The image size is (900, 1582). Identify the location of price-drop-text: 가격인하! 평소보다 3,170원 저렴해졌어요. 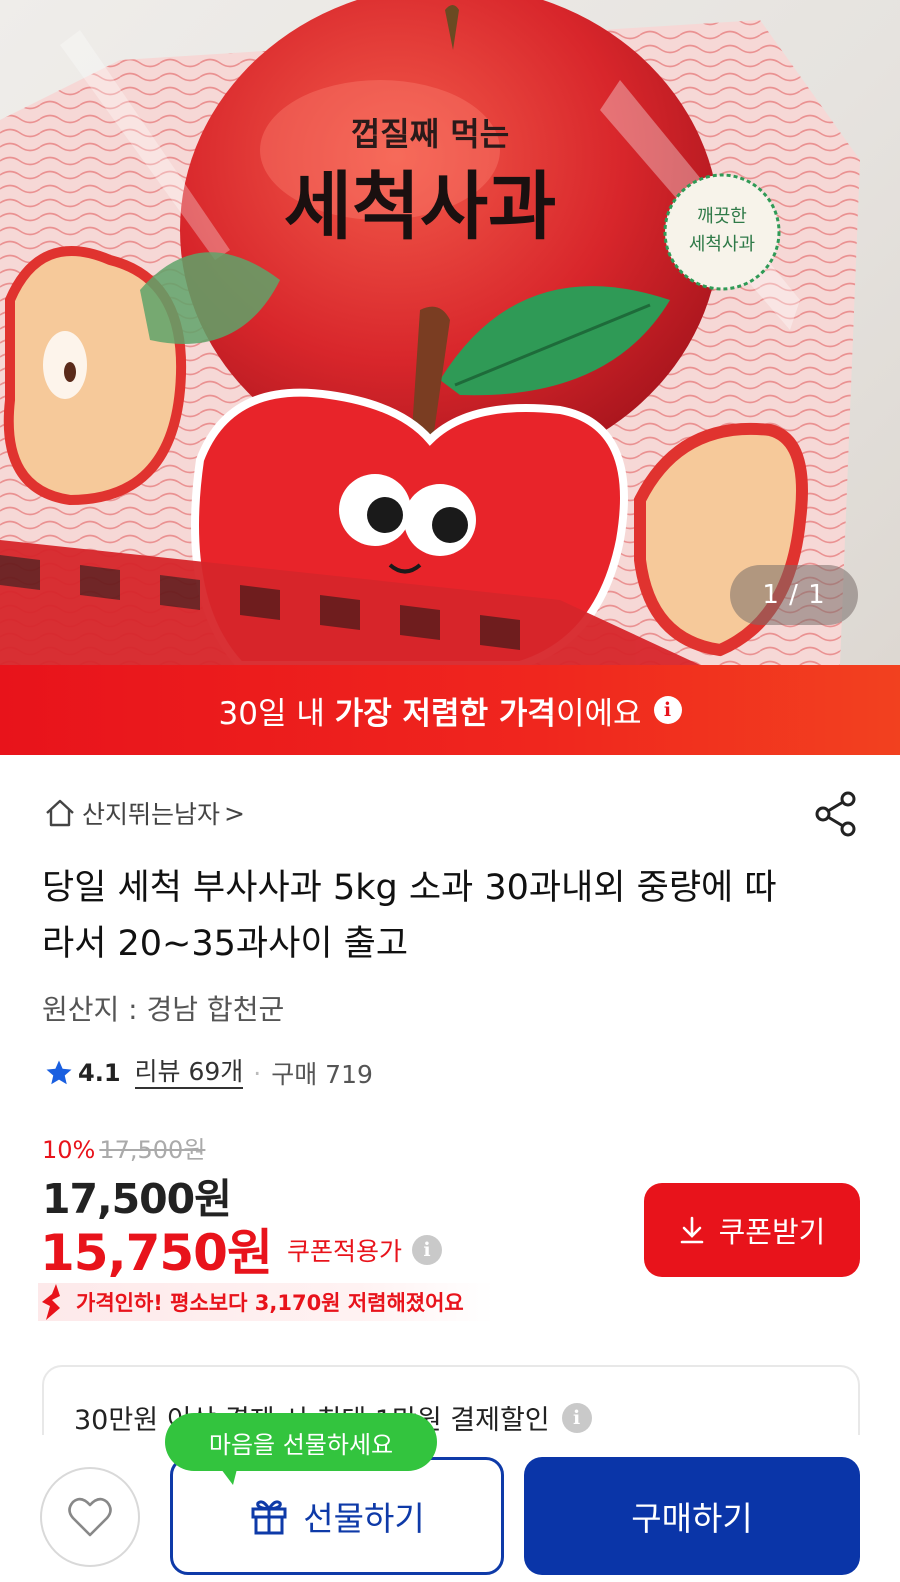
(270, 1303).